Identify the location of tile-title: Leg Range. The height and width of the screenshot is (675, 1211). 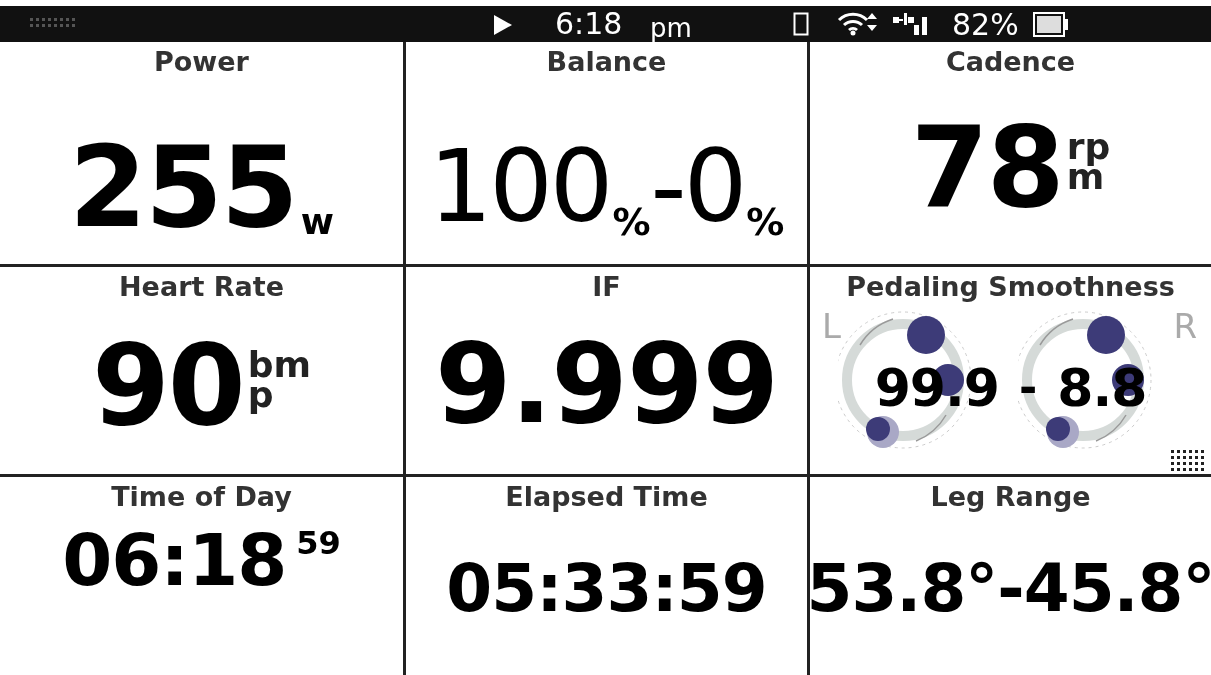
(1010, 497).